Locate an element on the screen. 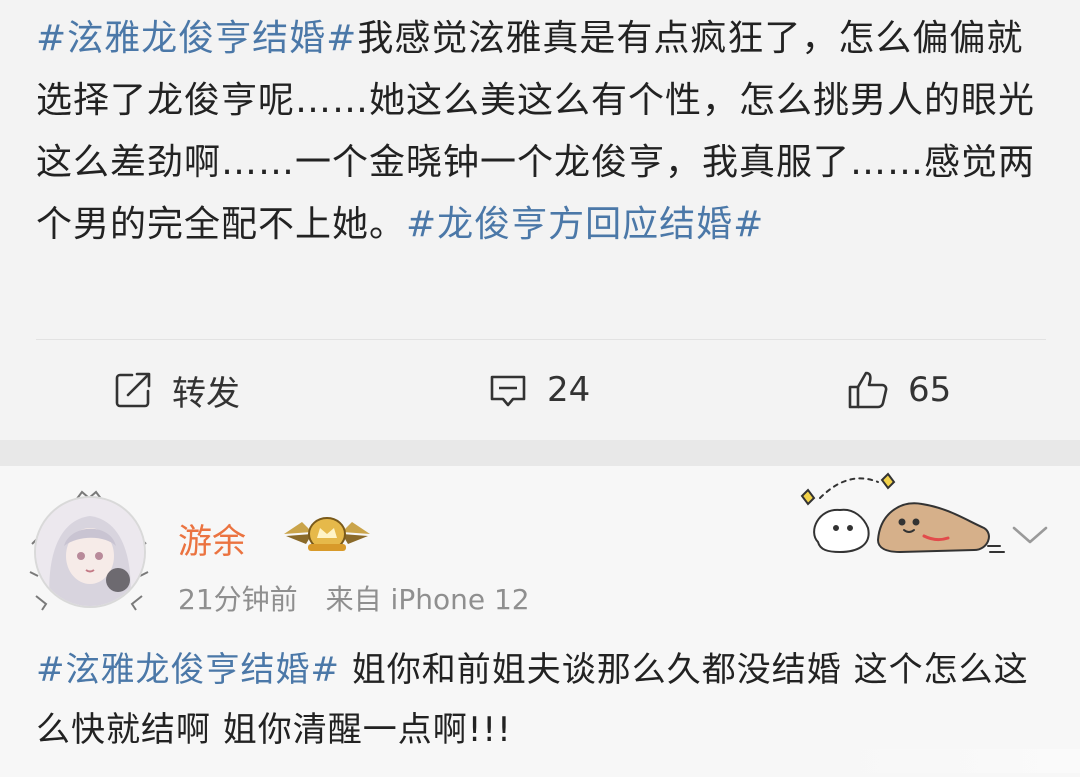  watermark-fade is located at coordinates (960, 761).